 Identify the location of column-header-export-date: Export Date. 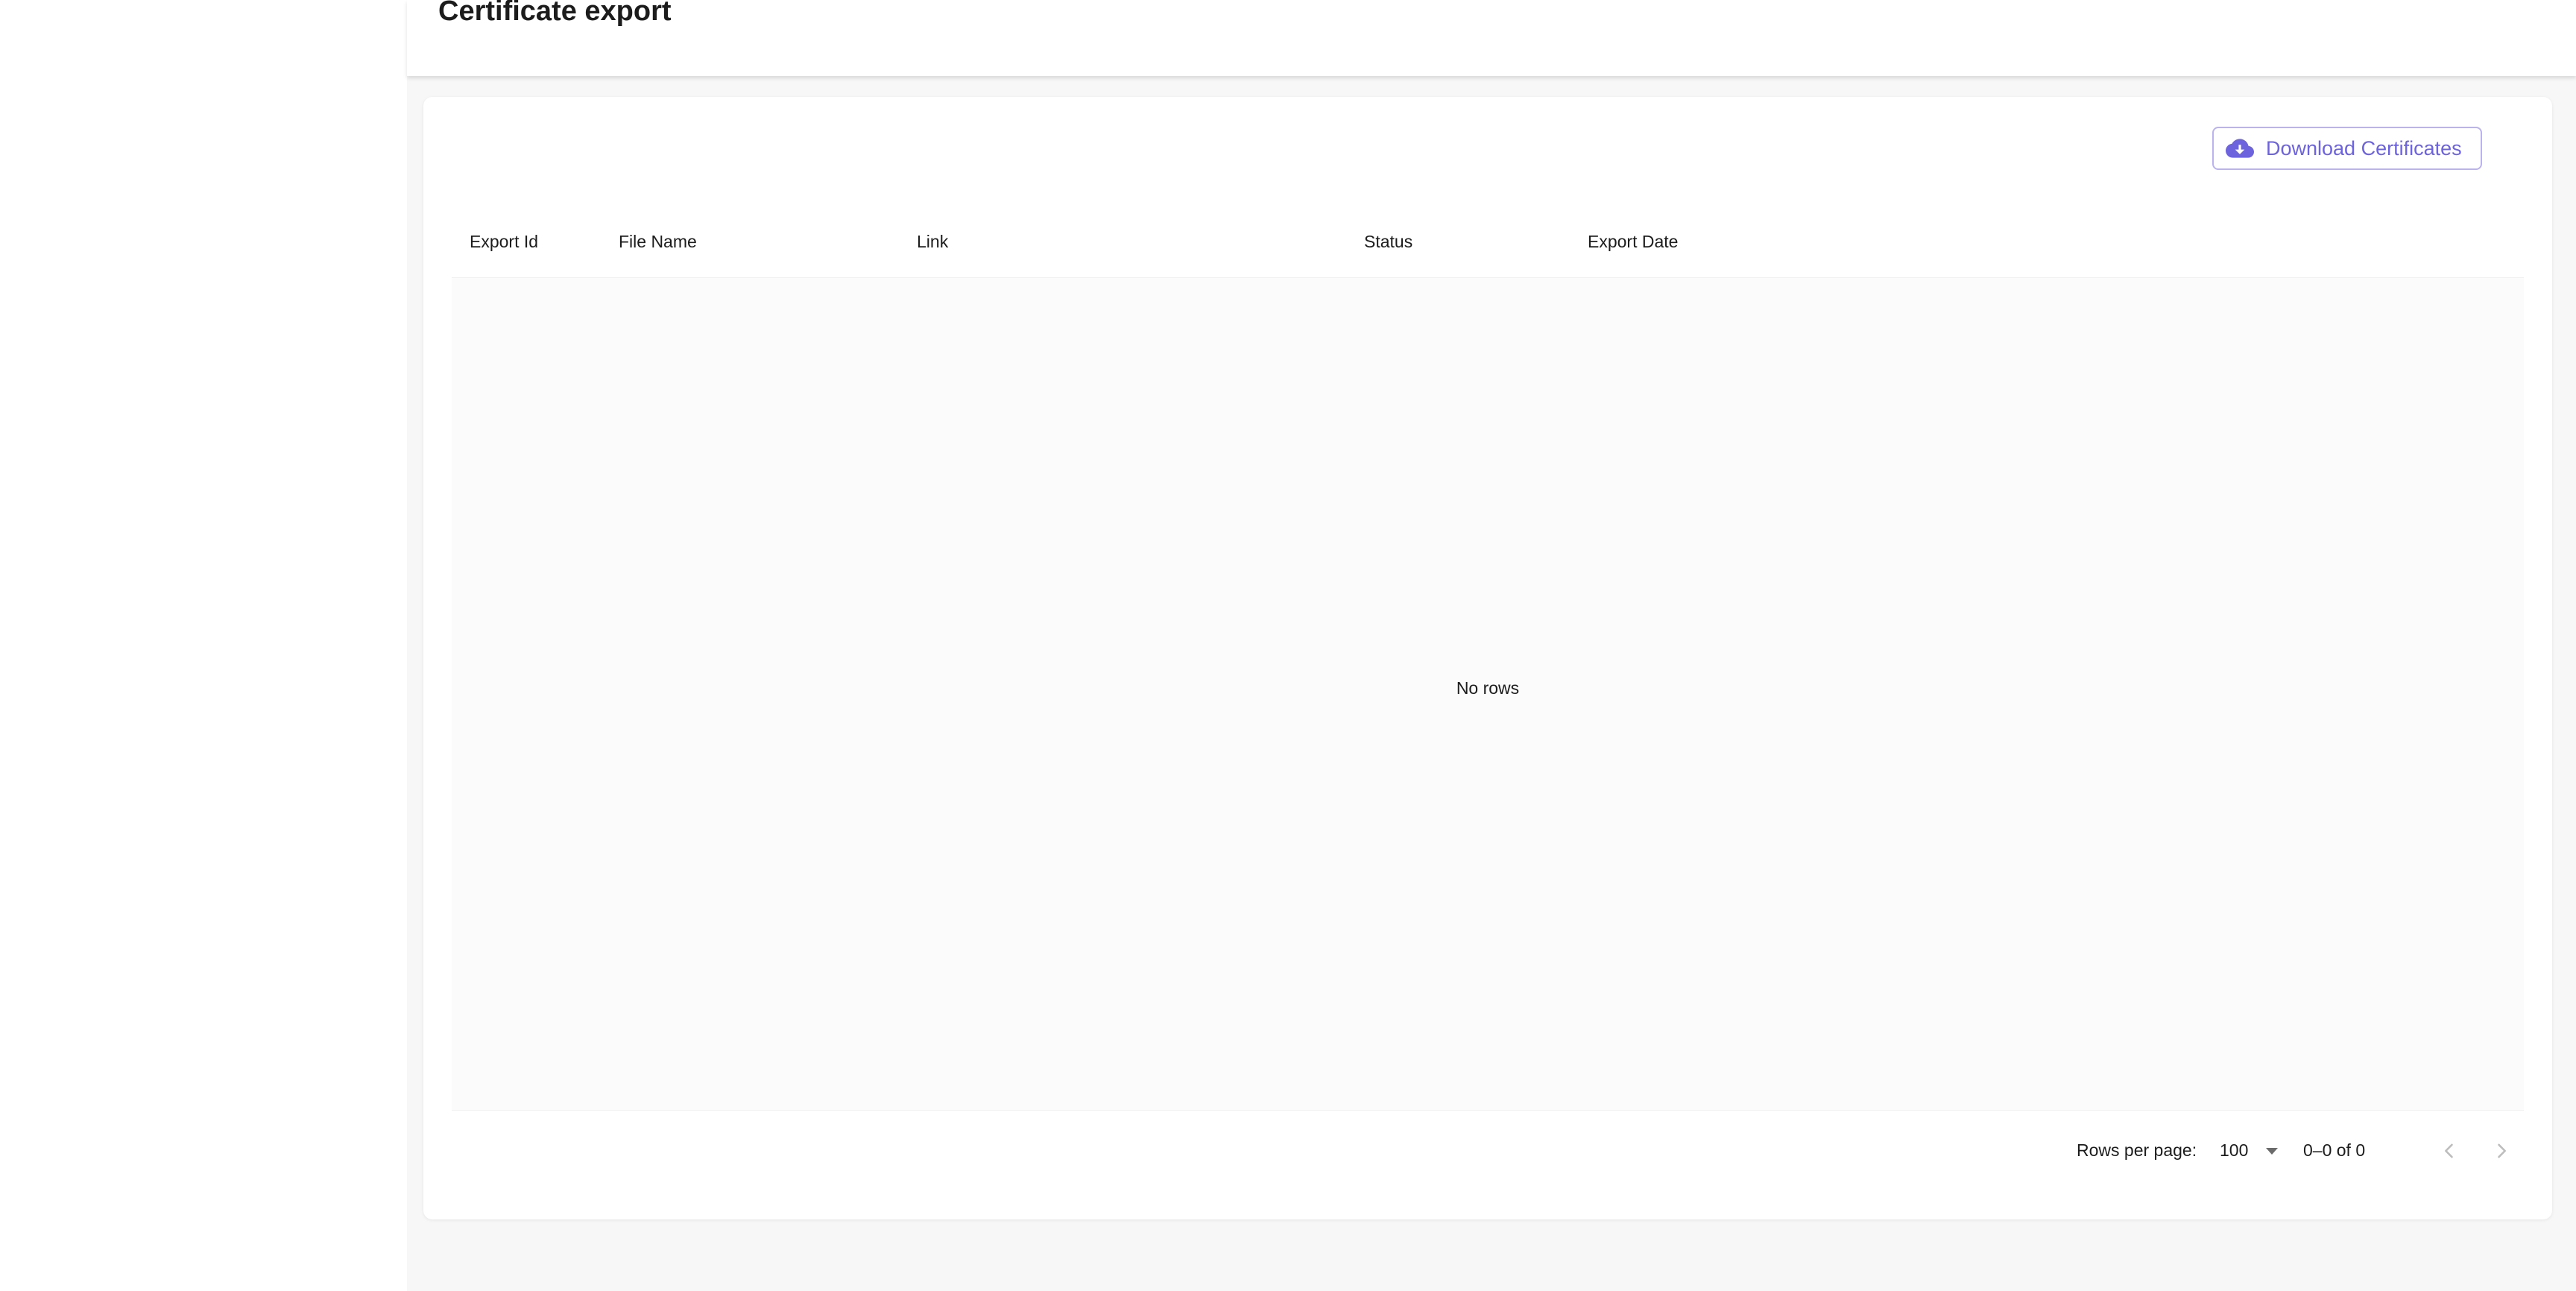
(1633, 241).